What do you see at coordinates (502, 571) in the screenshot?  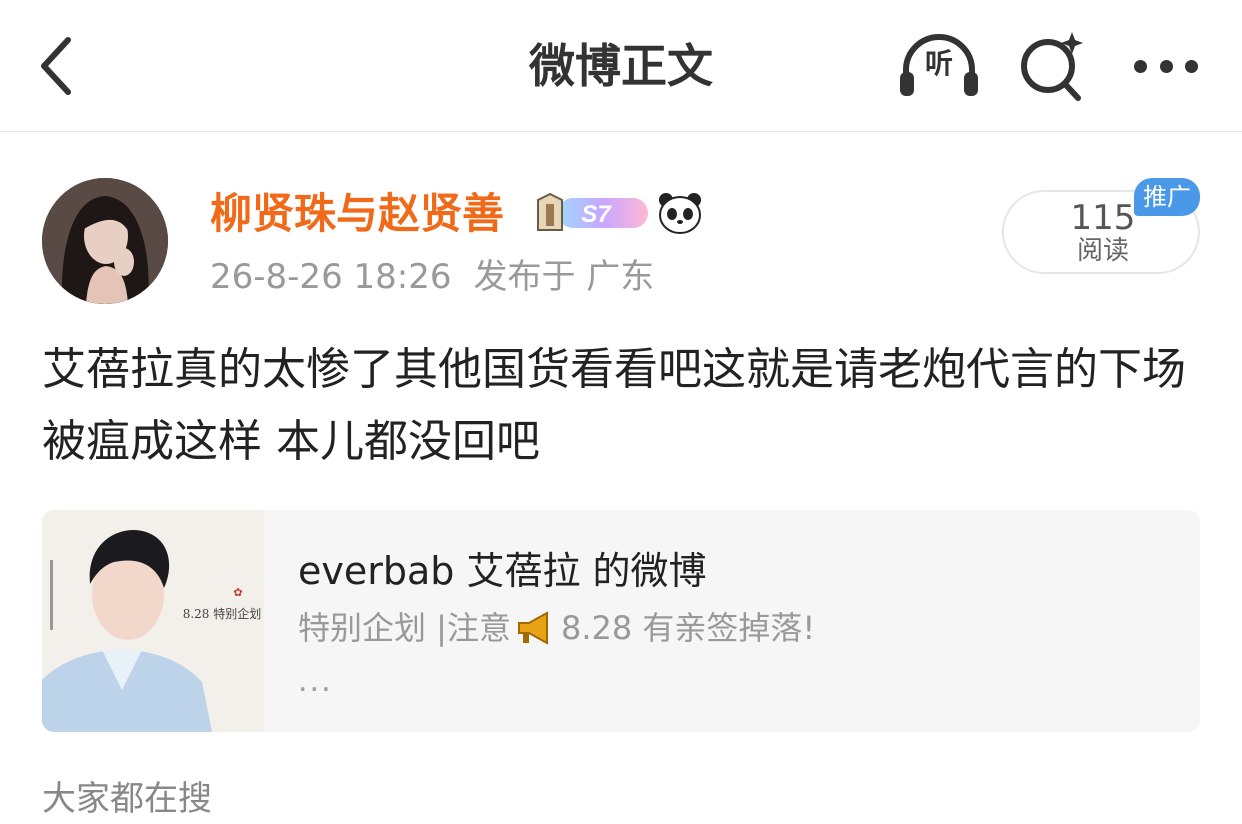 I see `card-title: everbab 艾蓓拉 的微博` at bounding box center [502, 571].